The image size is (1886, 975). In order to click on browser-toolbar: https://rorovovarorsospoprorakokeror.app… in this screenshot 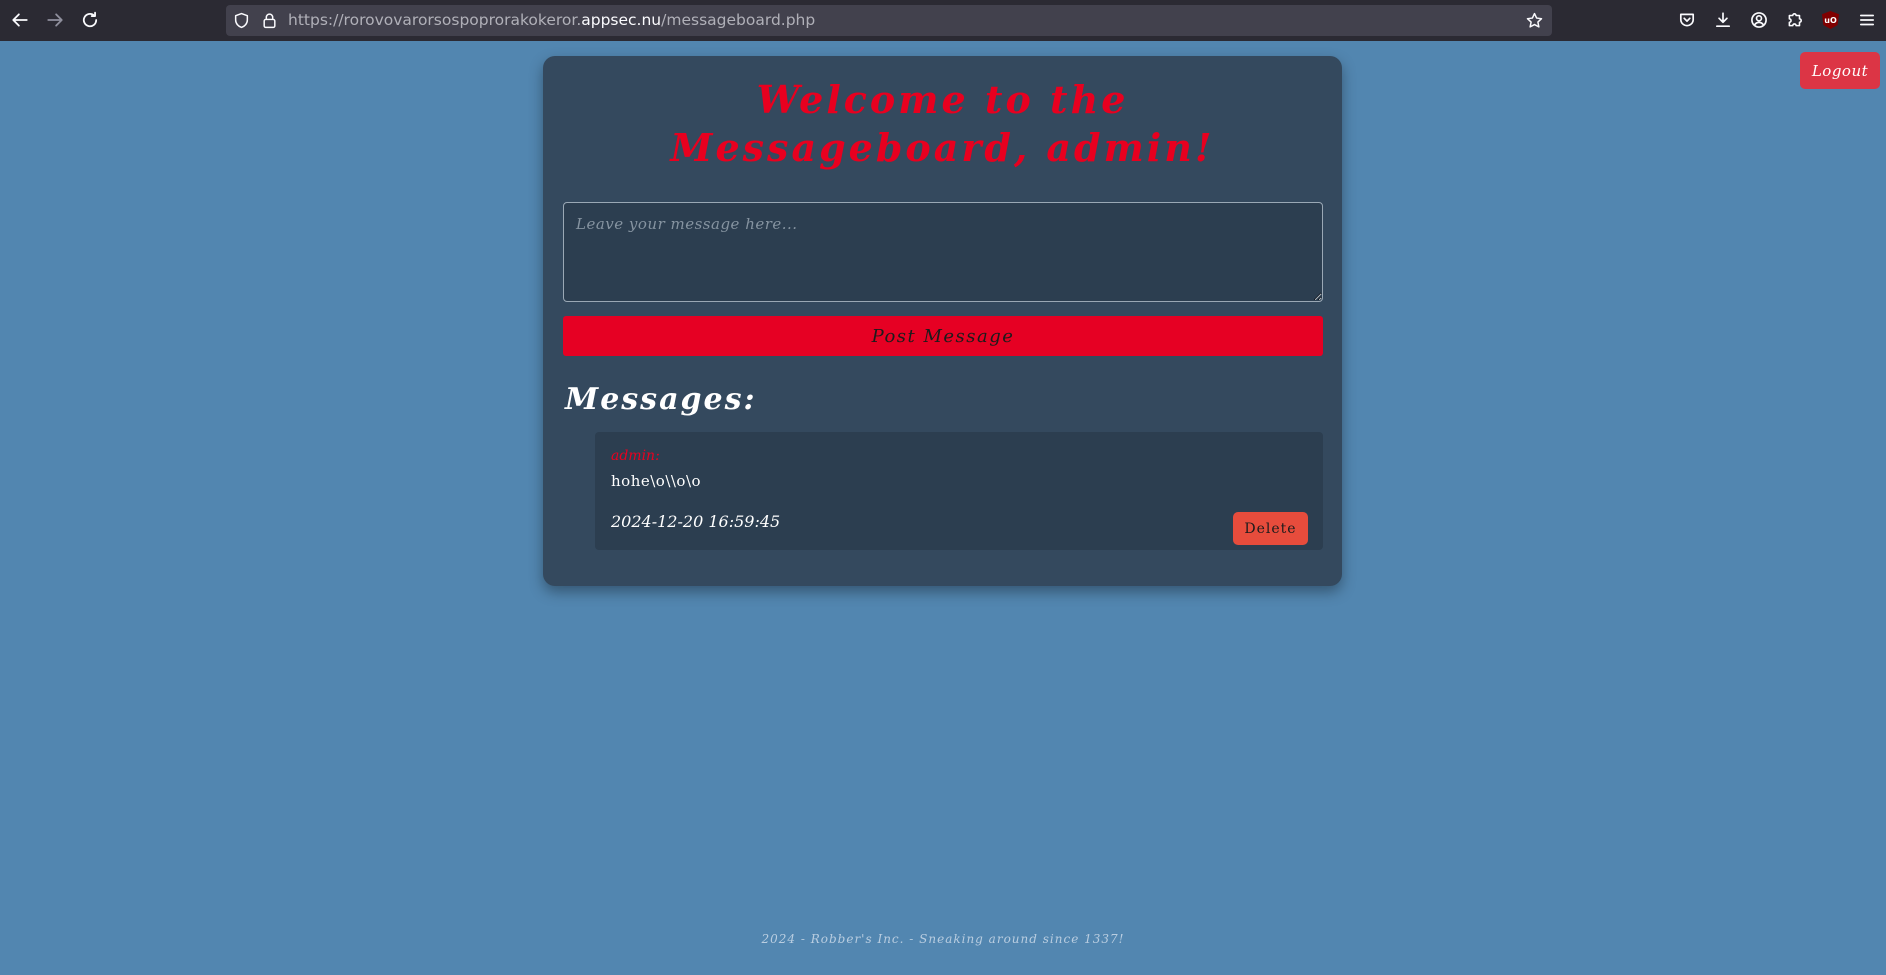, I will do `click(943, 20)`.